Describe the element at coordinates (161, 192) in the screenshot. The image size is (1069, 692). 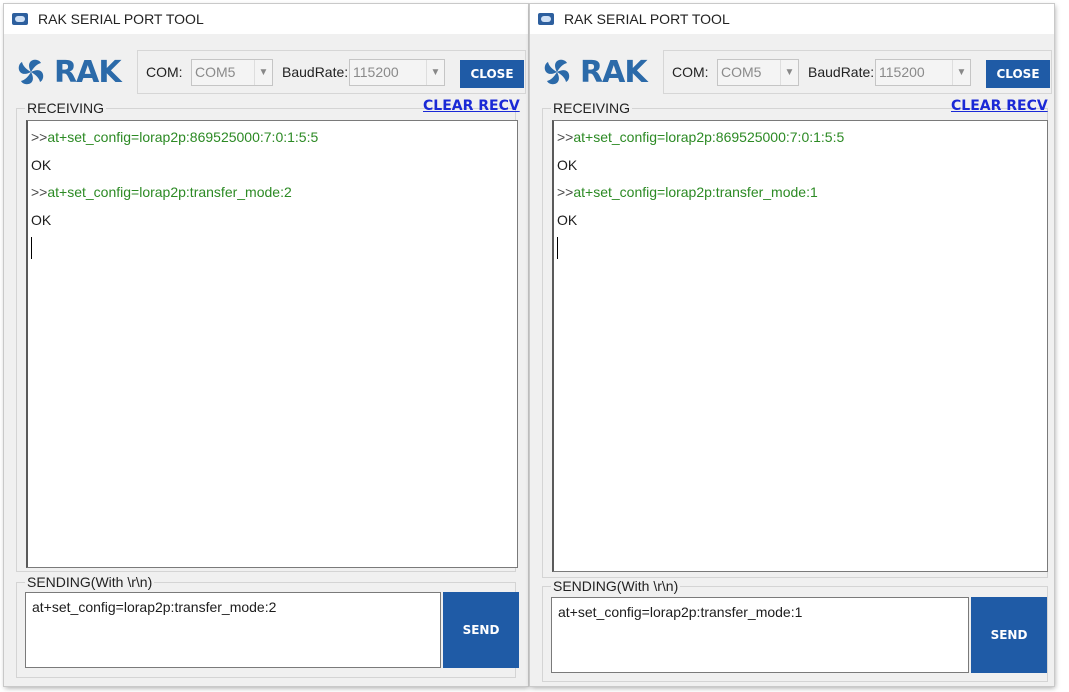
I see `receive-line: >>at+set_config=lorap2p:transfer_mode:2` at that location.